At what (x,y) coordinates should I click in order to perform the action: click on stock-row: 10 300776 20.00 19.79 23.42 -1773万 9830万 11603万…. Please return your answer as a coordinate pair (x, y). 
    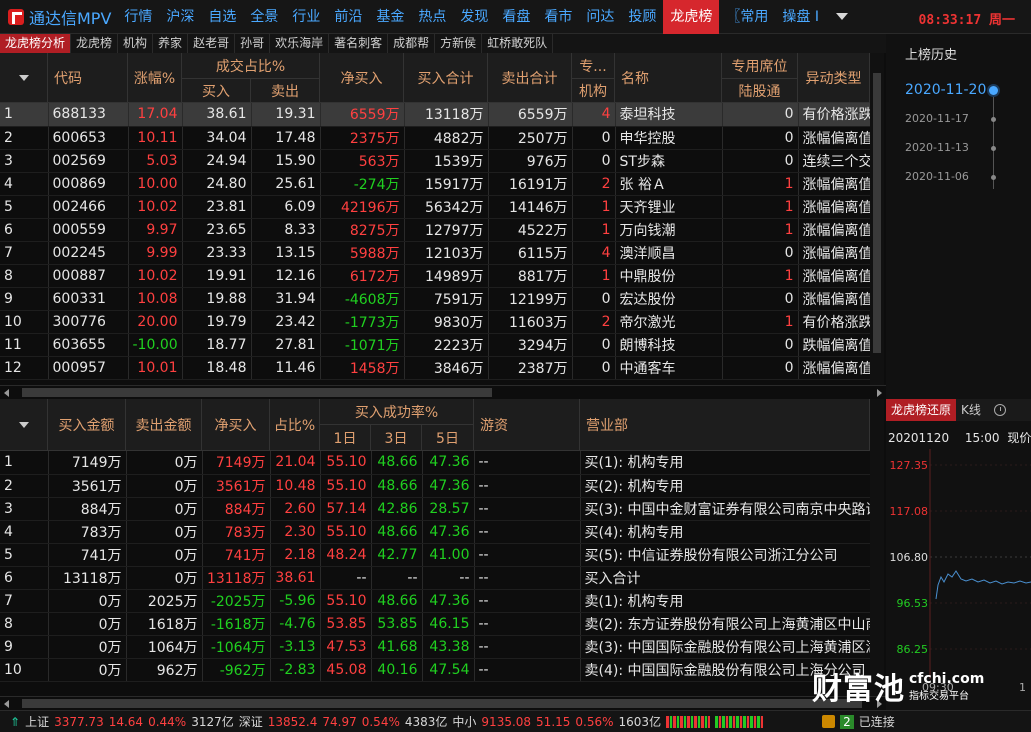
    Looking at the image, I should click on (435, 322).